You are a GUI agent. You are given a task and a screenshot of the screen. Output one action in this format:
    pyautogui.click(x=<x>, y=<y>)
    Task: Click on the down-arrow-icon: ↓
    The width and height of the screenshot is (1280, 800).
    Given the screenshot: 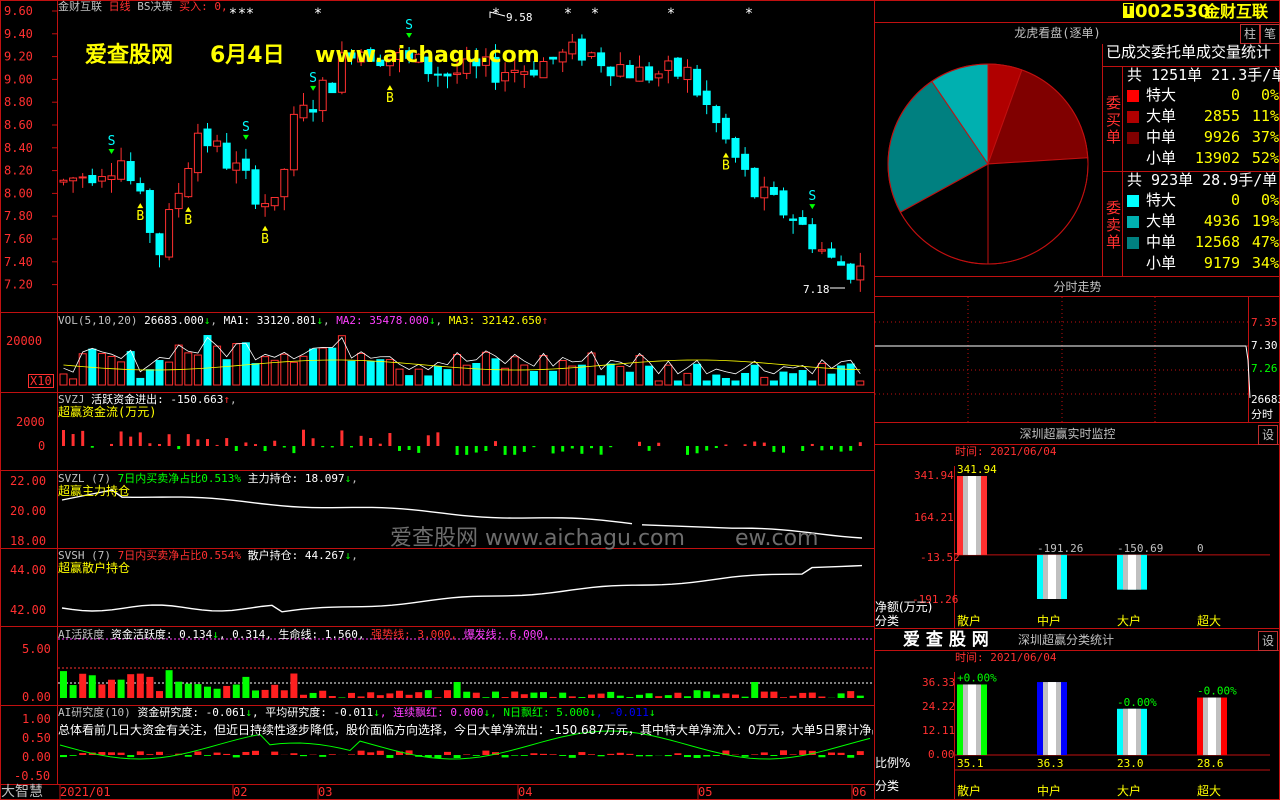 What is the action you would take?
    pyautogui.click(x=248, y=712)
    